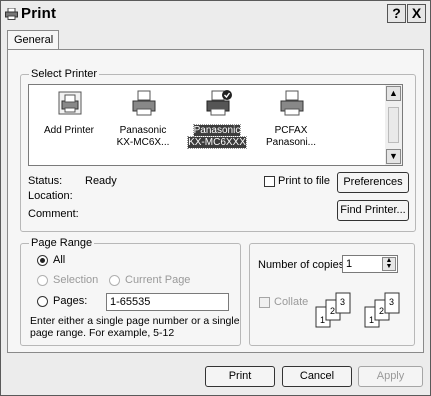 Image resolution: width=431 pixels, height=396 pixels. I want to click on window-title: Print, so click(39, 13).